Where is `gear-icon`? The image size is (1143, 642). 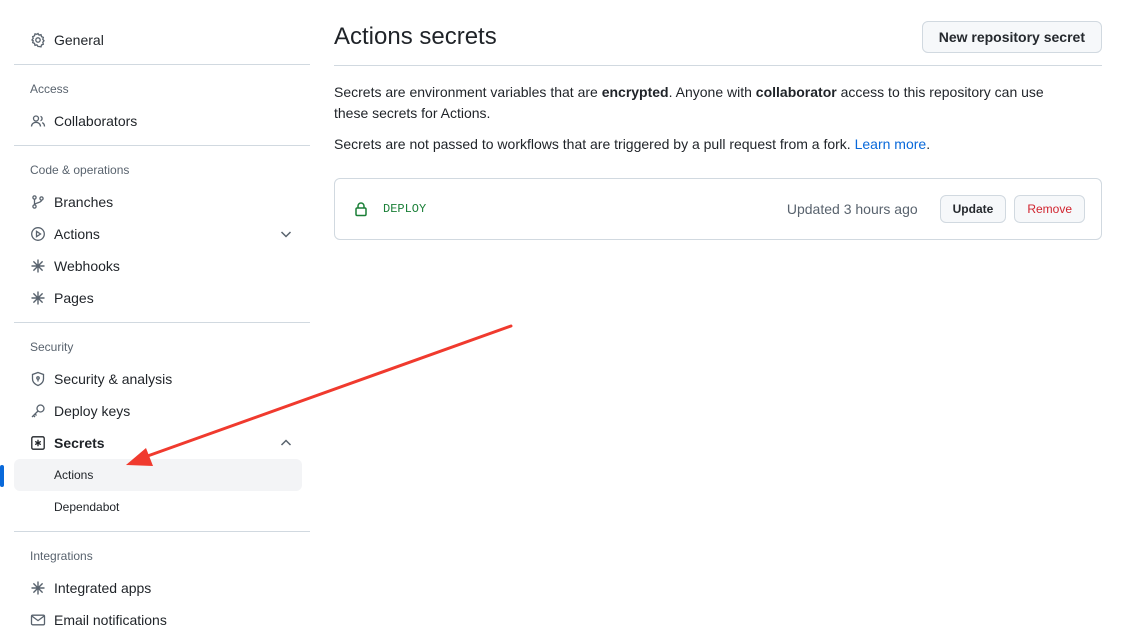
gear-icon is located at coordinates (38, 40).